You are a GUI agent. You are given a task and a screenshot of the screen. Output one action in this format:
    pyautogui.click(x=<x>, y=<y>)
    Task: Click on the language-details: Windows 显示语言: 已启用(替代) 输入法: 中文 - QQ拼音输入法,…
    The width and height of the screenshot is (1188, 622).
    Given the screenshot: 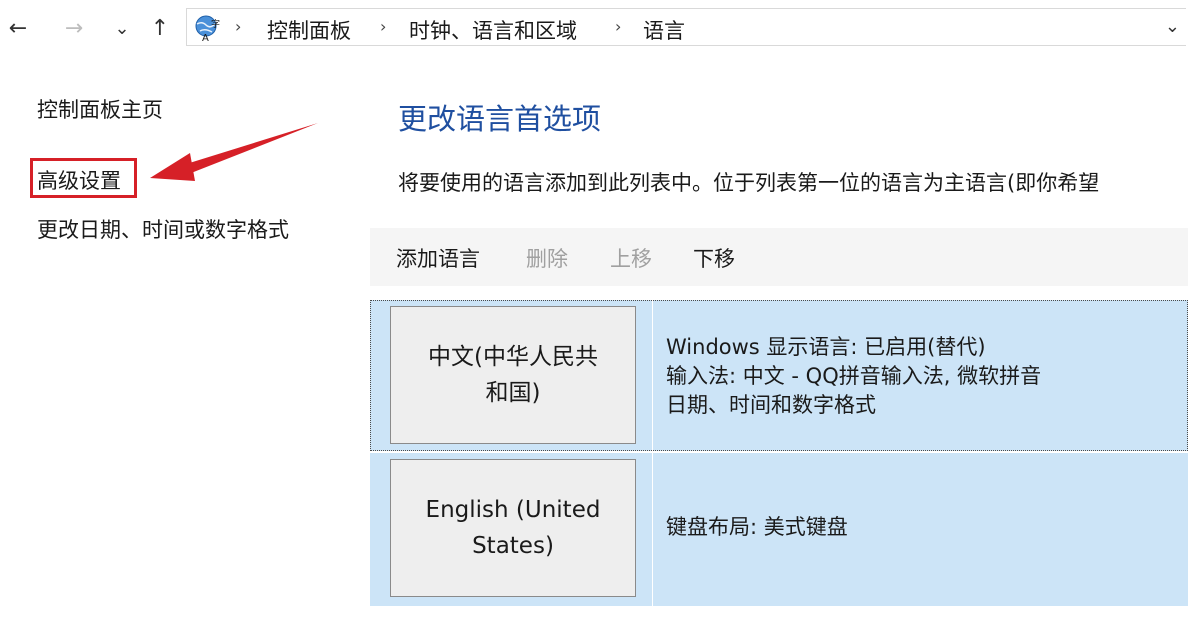 What is the action you would take?
    pyautogui.click(x=853, y=376)
    